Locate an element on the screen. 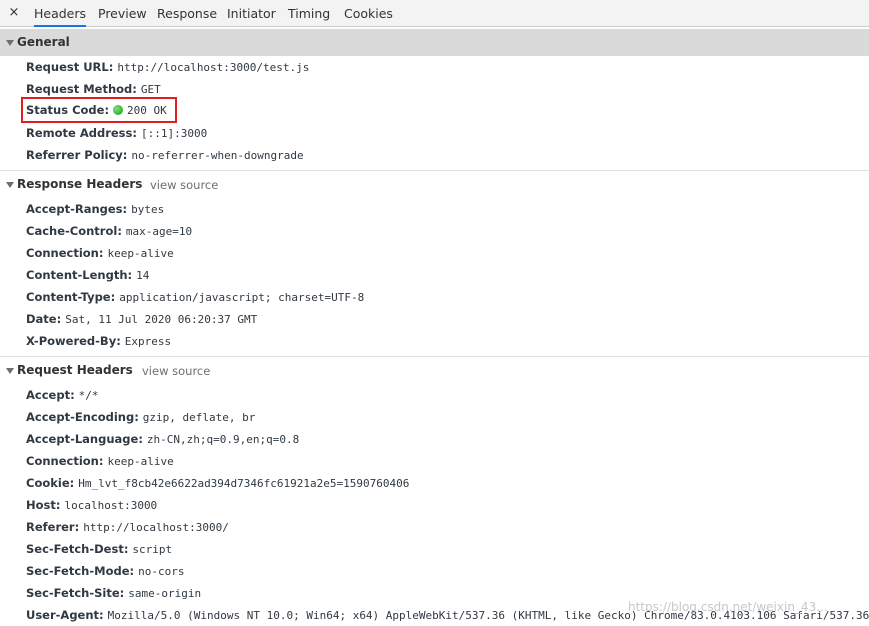 Image resolution: width=869 pixels, height=626 pixels. header-value: GET is located at coordinates (150, 89).